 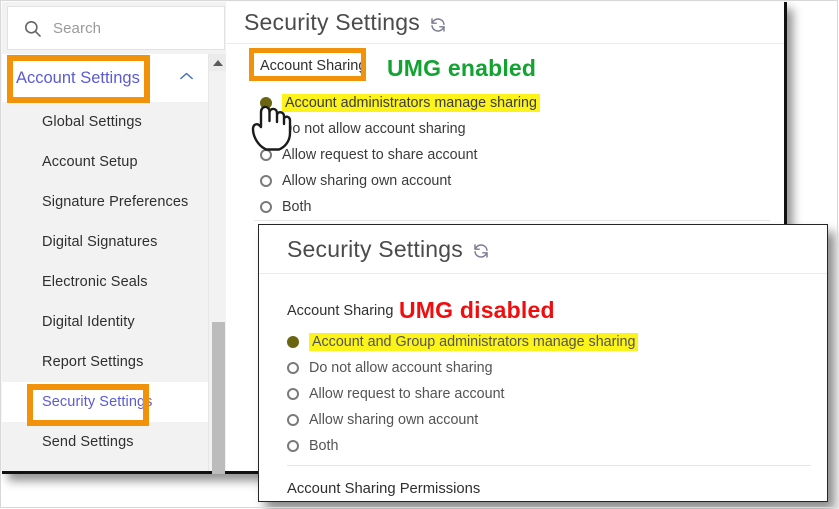 I want to click on chevron-up-icon, so click(x=186, y=76).